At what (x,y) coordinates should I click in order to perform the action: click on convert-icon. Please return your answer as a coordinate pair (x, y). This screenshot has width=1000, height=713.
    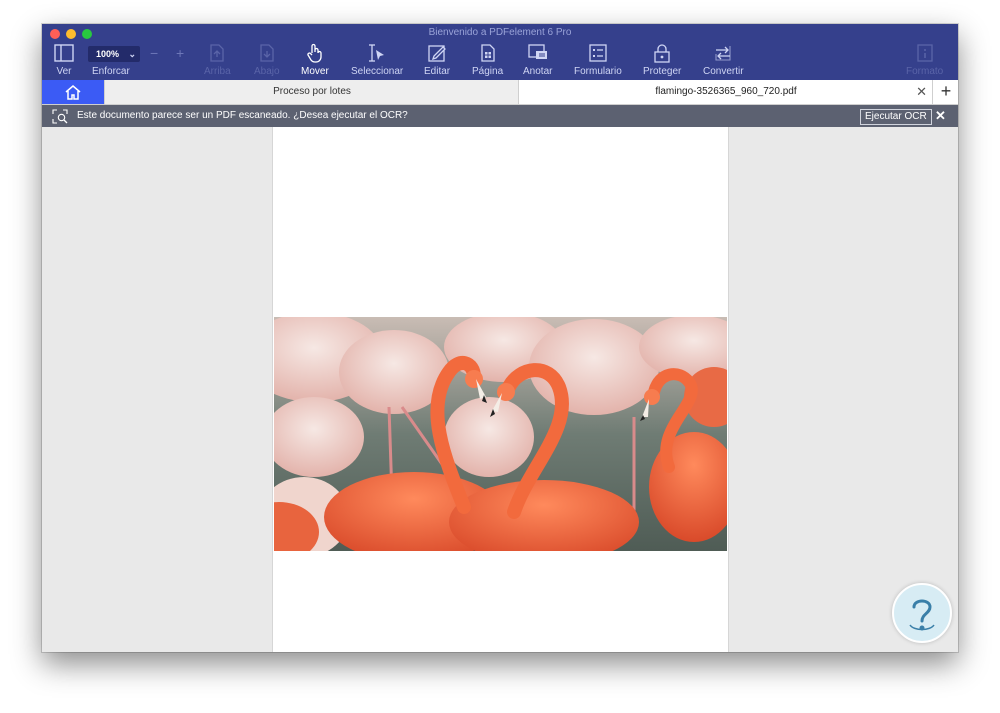
    Looking at the image, I should click on (723, 53).